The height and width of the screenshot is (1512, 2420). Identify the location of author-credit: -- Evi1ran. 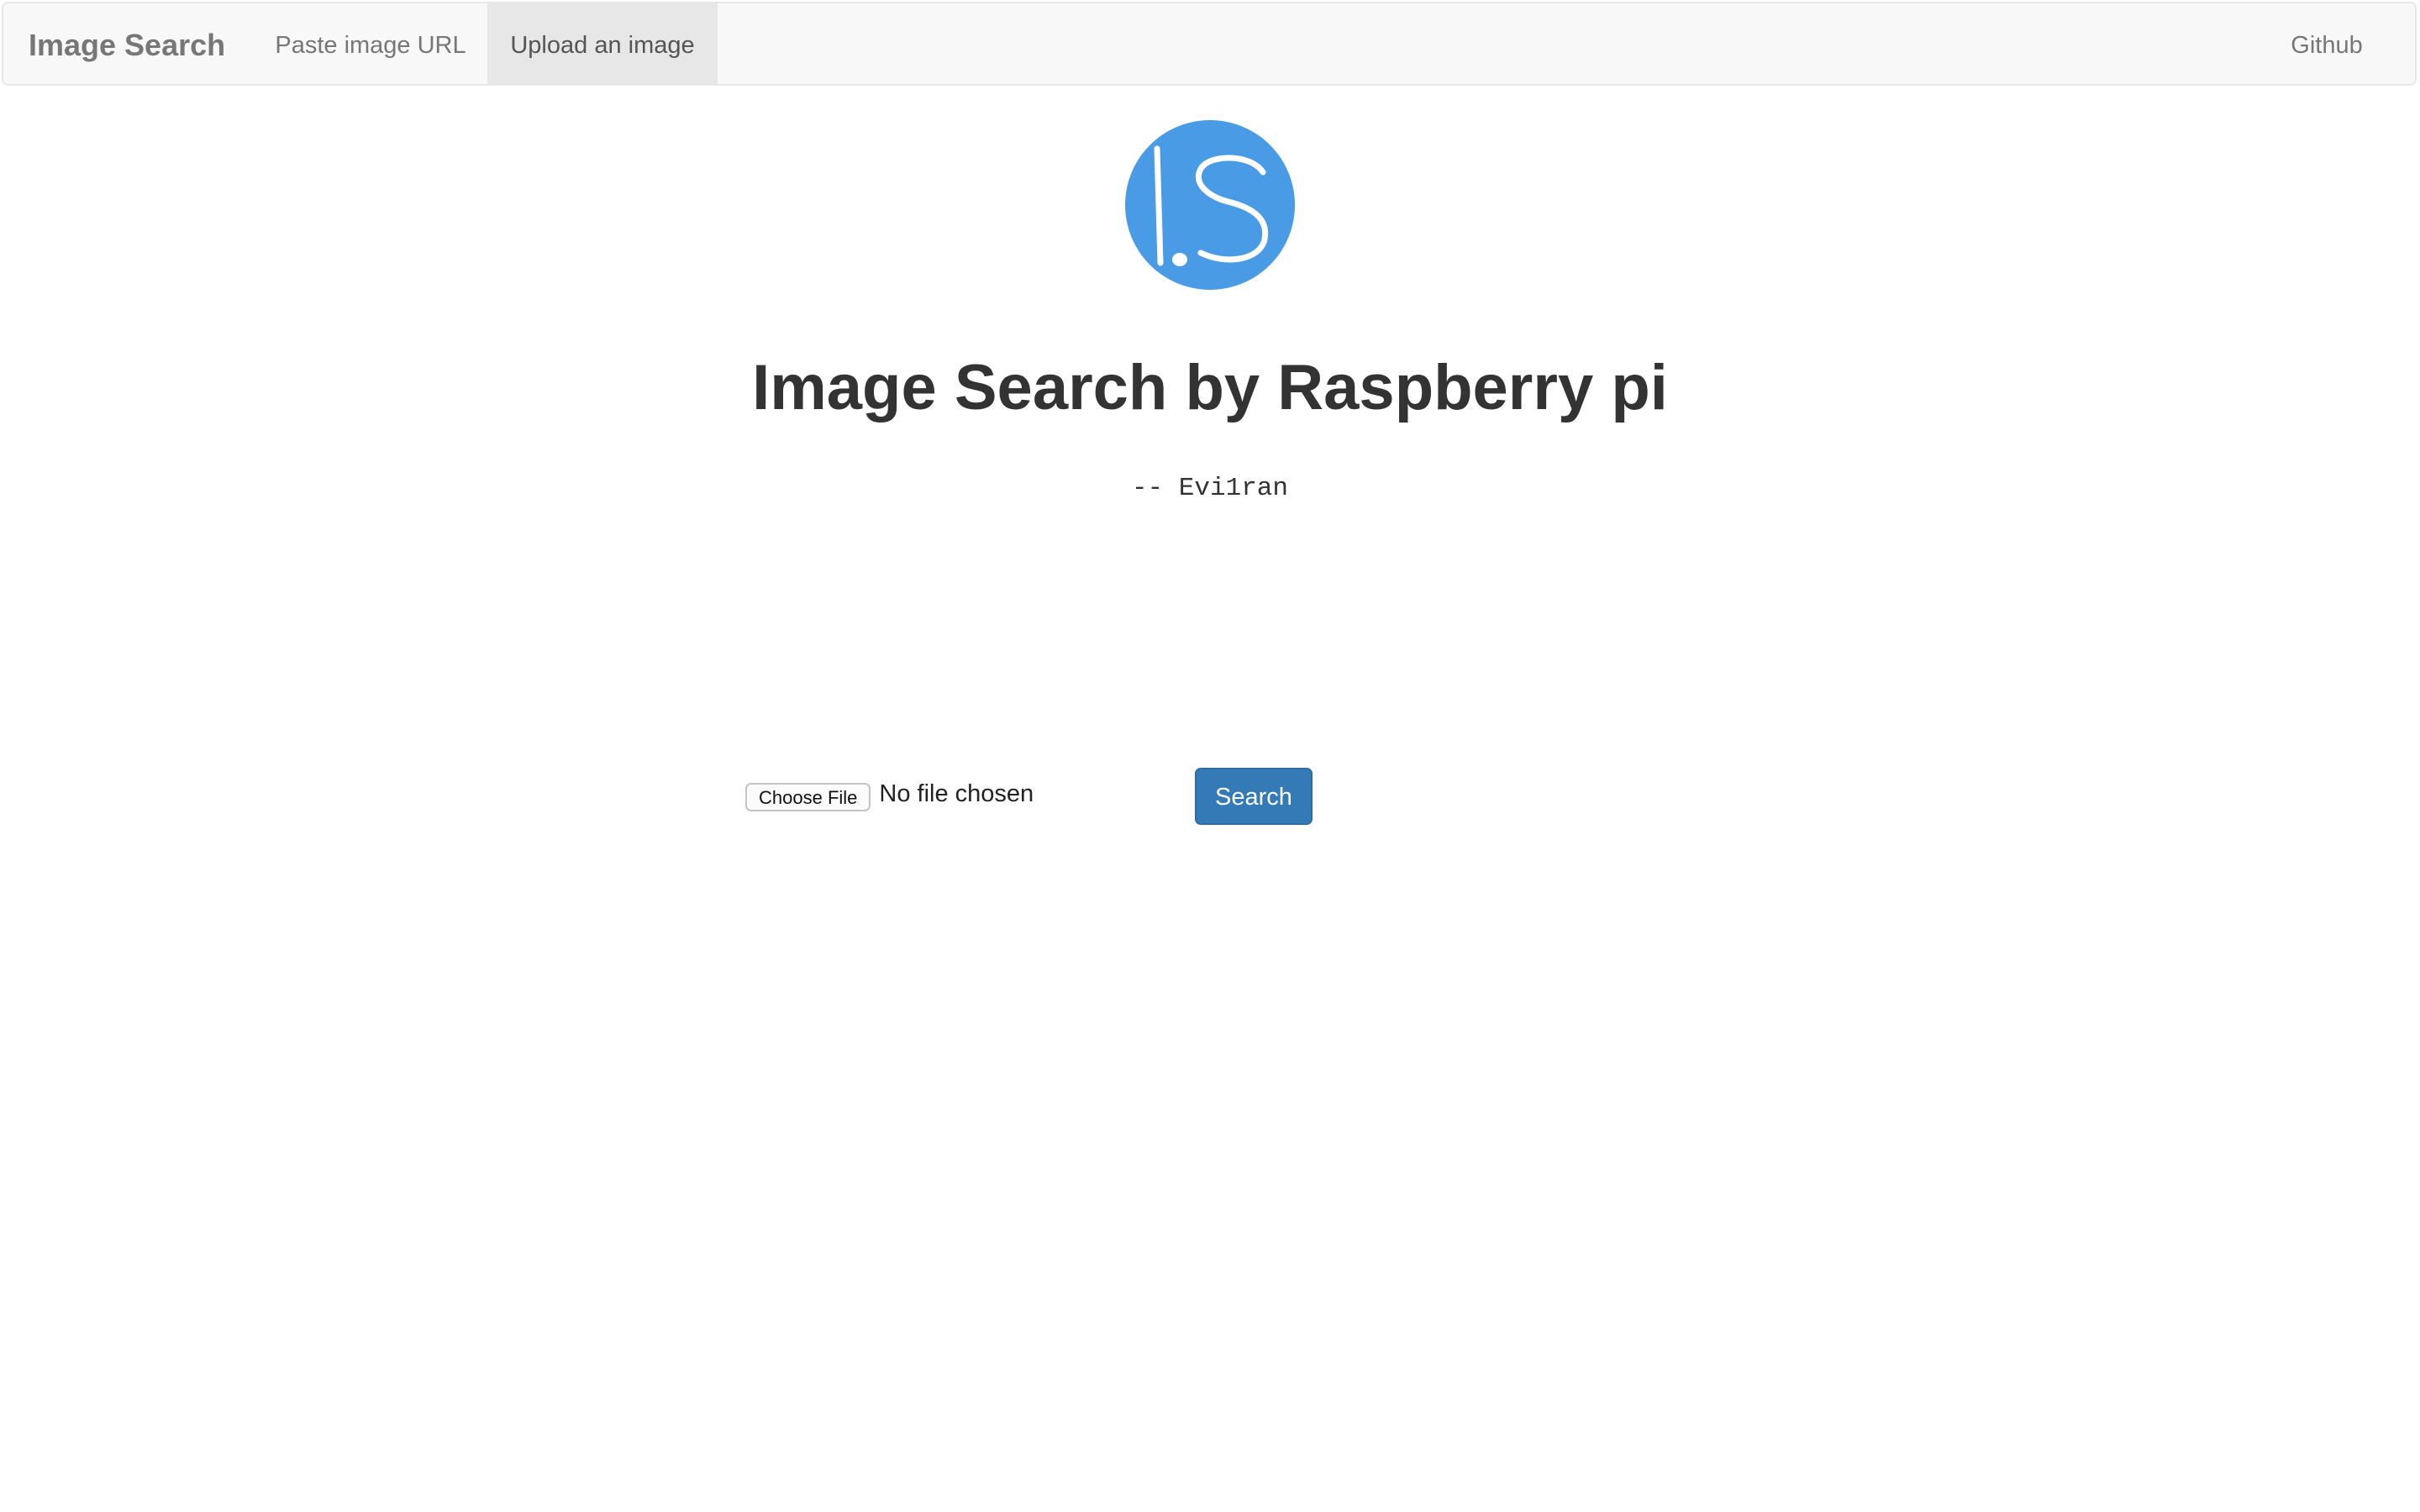
(1210, 488).